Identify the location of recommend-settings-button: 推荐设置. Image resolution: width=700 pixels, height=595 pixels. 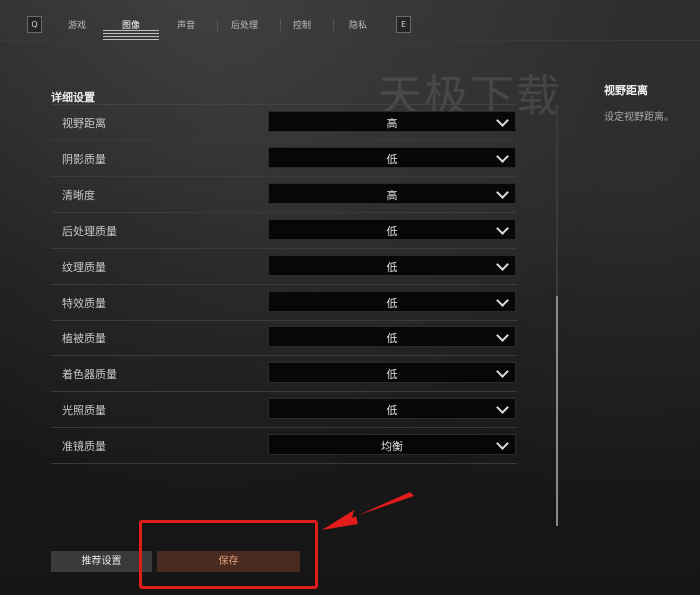
(101, 561).